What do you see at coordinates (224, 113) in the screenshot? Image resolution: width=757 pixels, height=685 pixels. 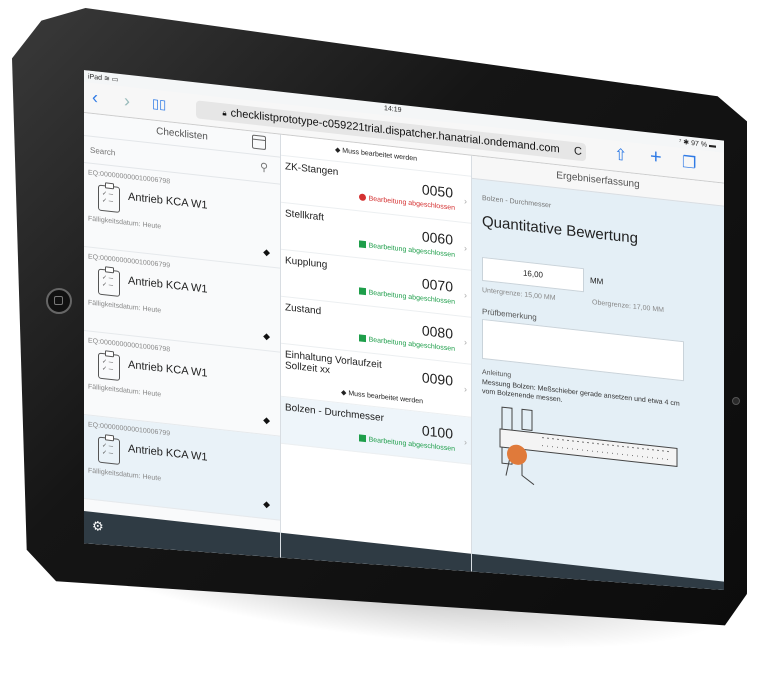 I see `lock-icon: 🔒︎` at bounding box center [224, 113].